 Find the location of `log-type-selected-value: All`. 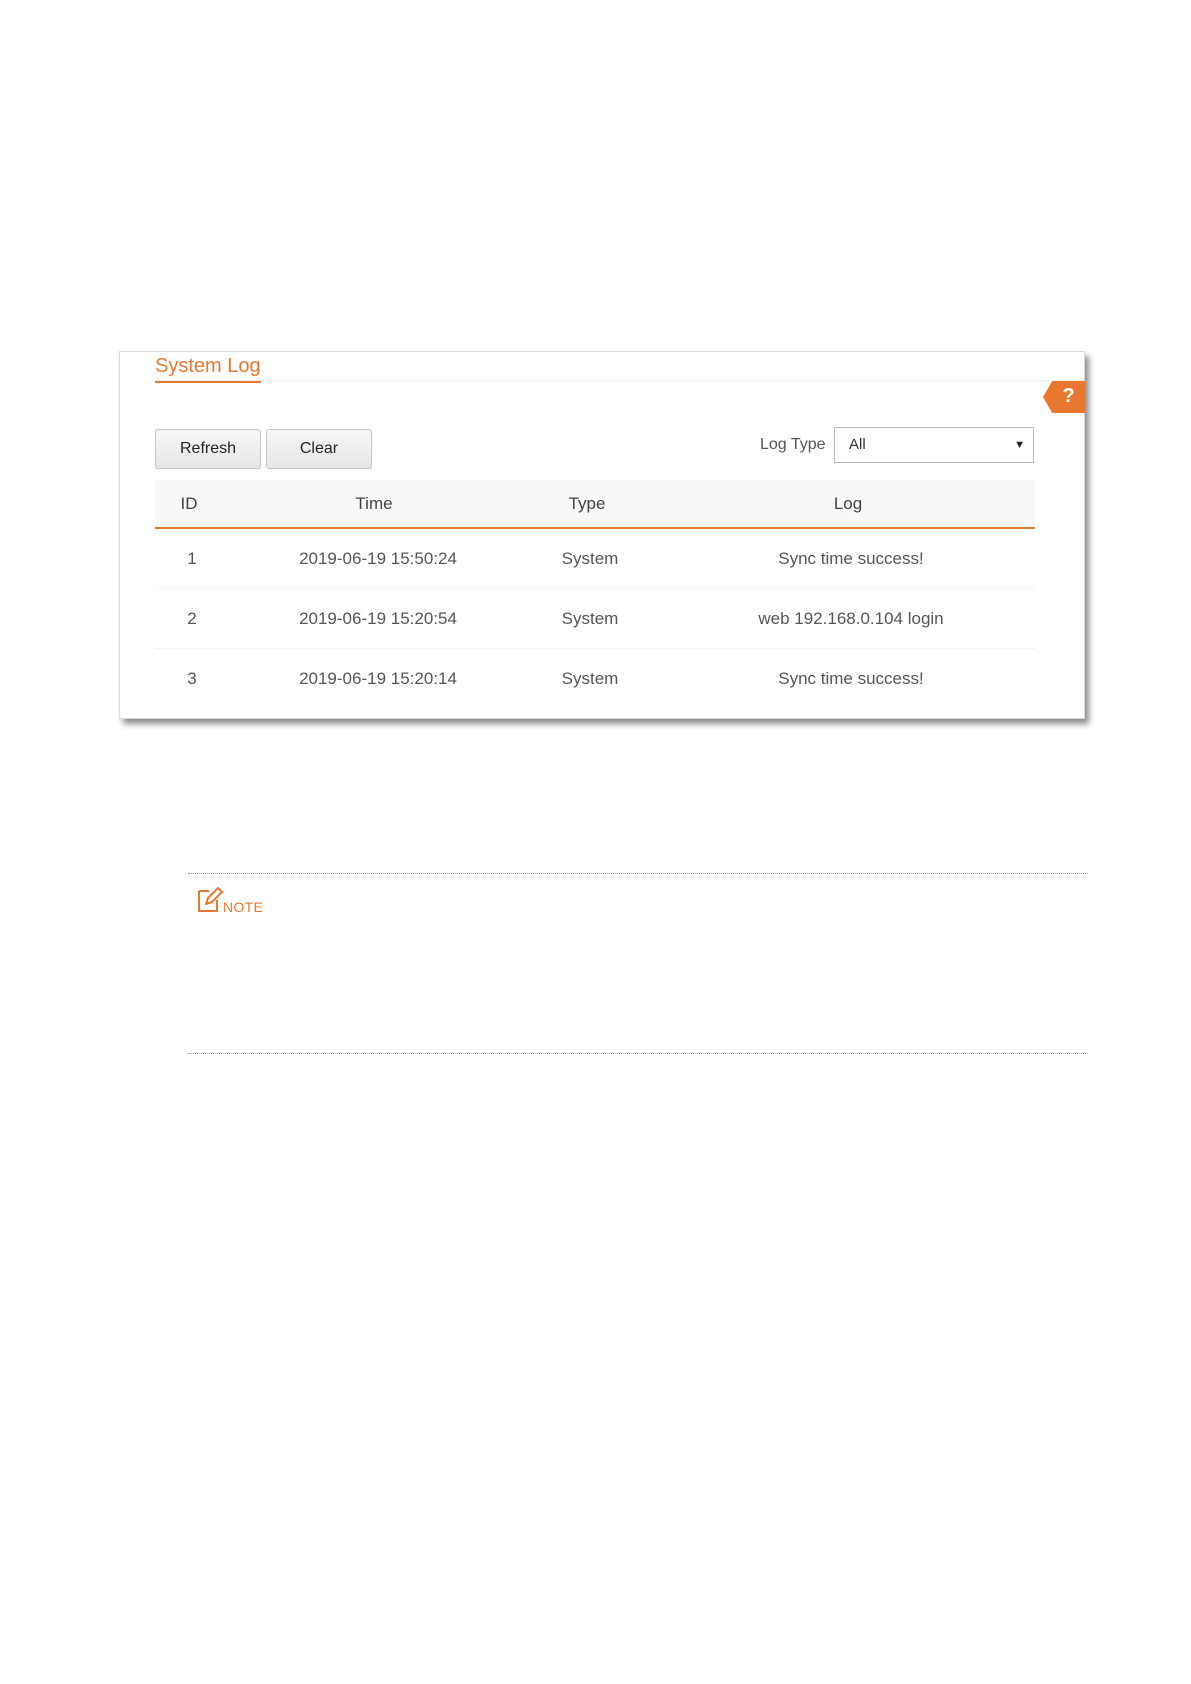

log-type-selected-value: All is located at coordinates (857, 444).